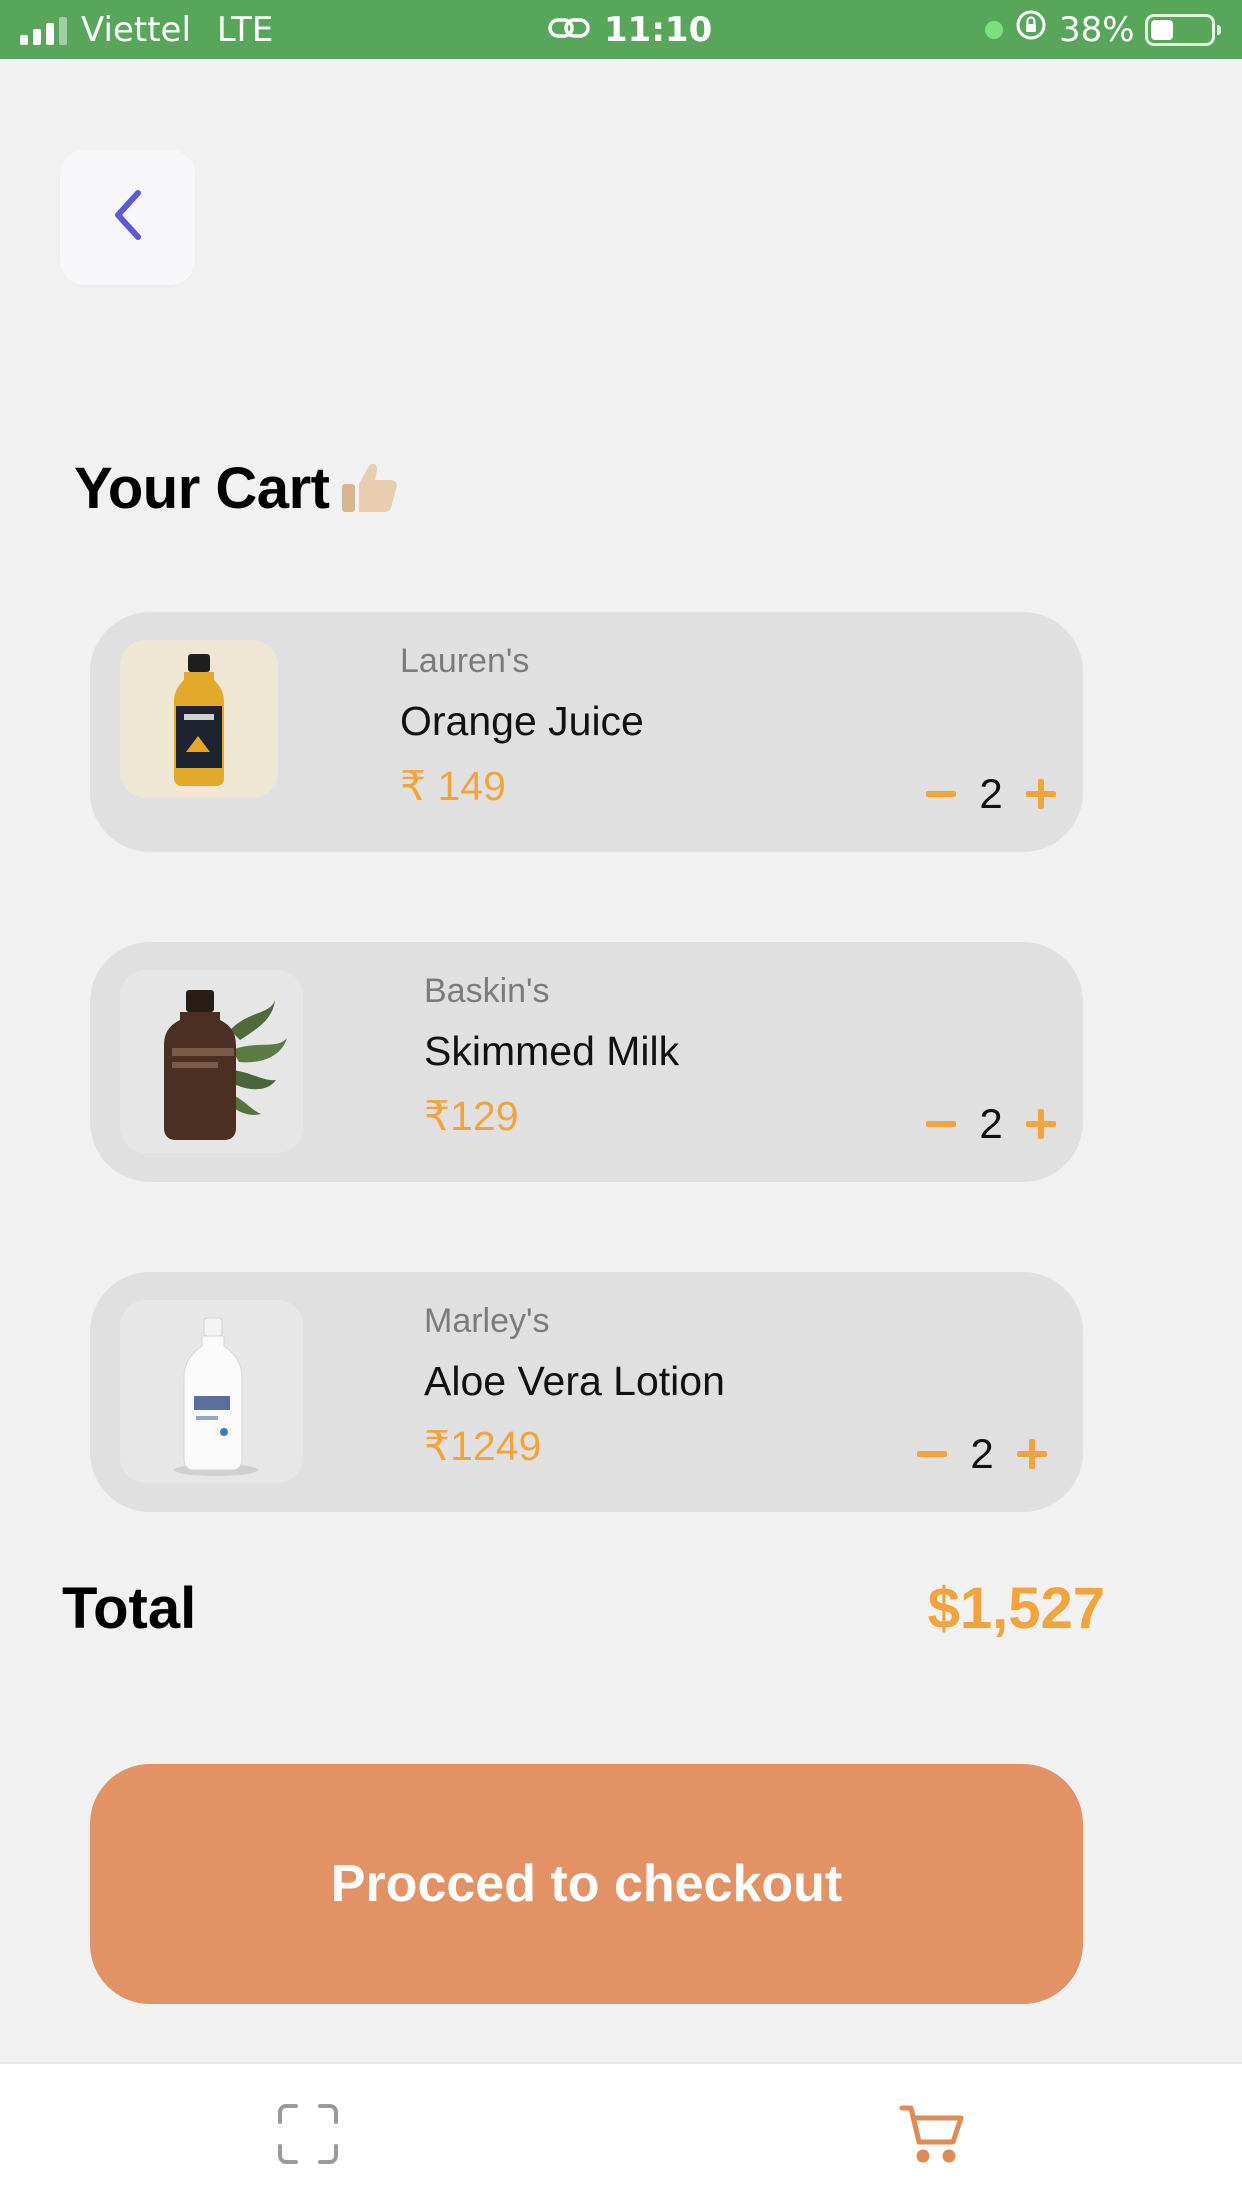 Image resolution: width=1242 pixels, height=2208 pixels. I want to click on product-name: Orange Juice, so click(522, 721).